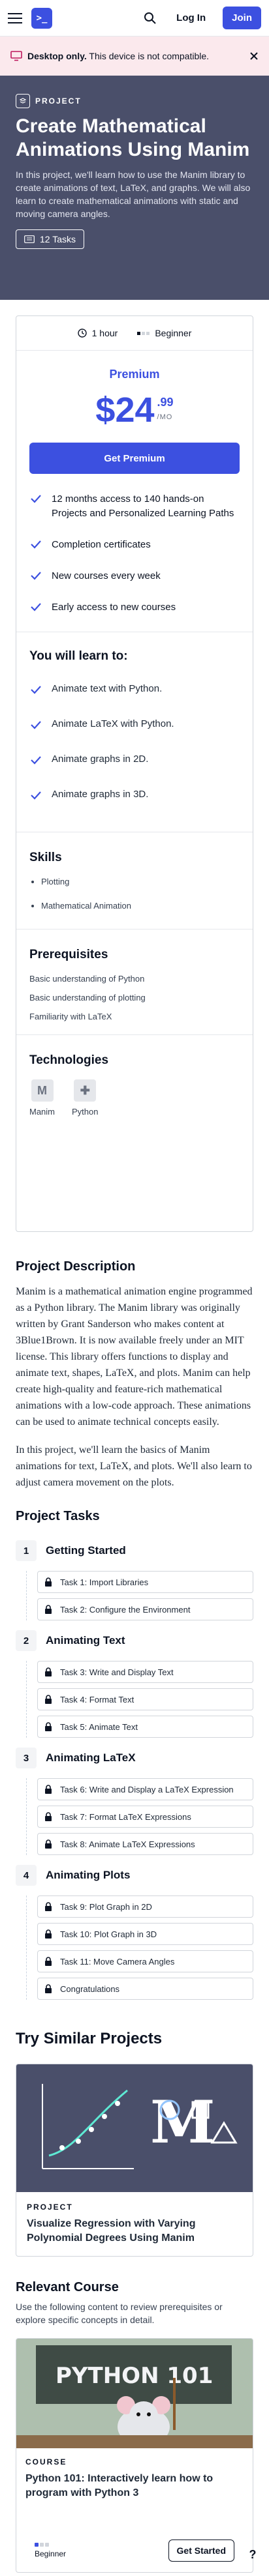 The height and width of the screenshot is (2576, 269). I want to click on project-tasks-title: Project Tasks, so click(58, 1516).